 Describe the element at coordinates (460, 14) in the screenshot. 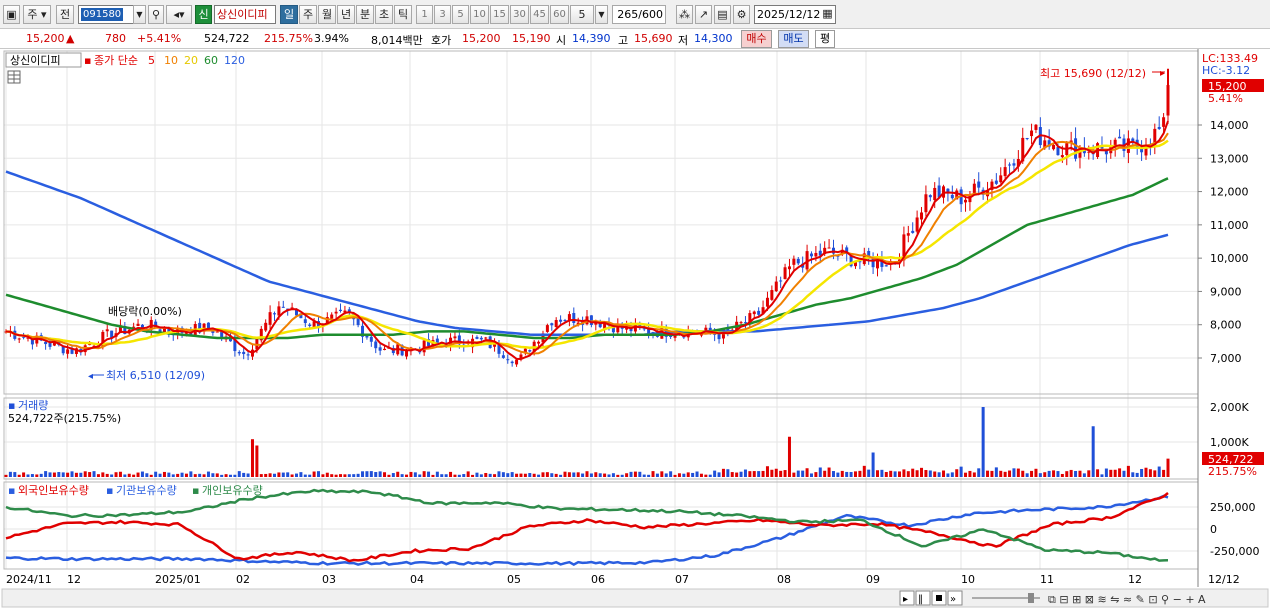

I see `interval-button: 5` at that location.